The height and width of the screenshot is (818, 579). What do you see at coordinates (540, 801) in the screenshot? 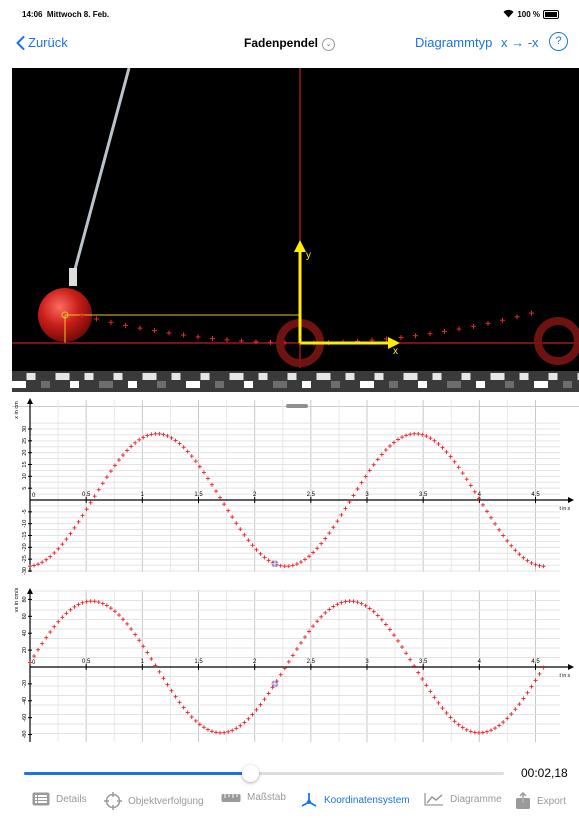
I see `tab-export: Export` at bounding box center [540, 801].